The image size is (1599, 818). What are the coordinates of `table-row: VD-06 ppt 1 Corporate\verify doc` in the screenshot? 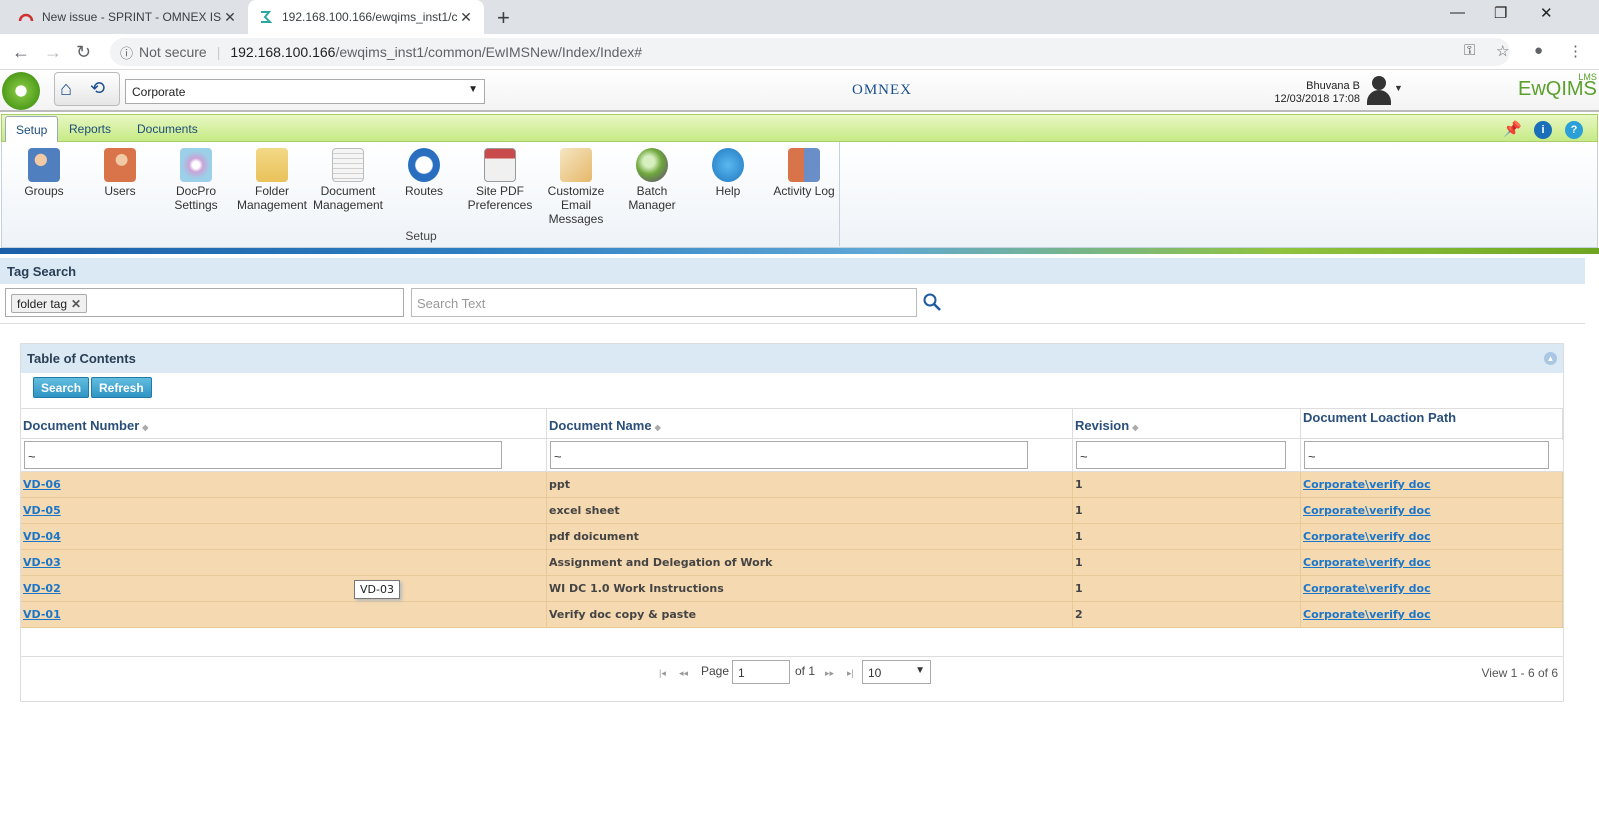 It's located at (792, 485).